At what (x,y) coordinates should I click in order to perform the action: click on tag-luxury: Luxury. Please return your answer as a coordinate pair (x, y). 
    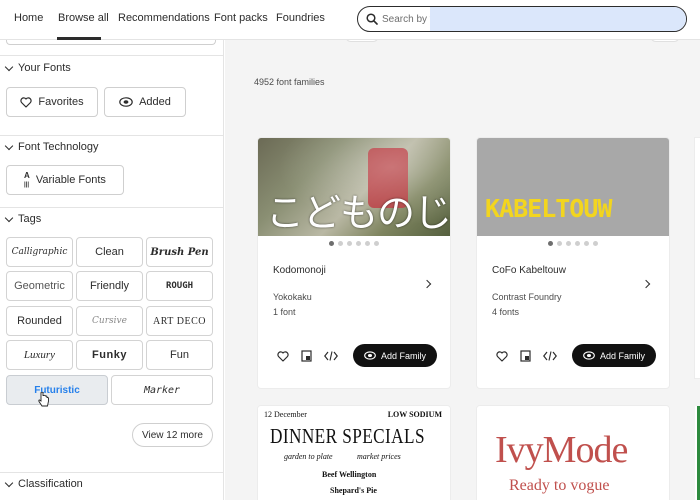
    Looking at the image, I should click on (39, 355).